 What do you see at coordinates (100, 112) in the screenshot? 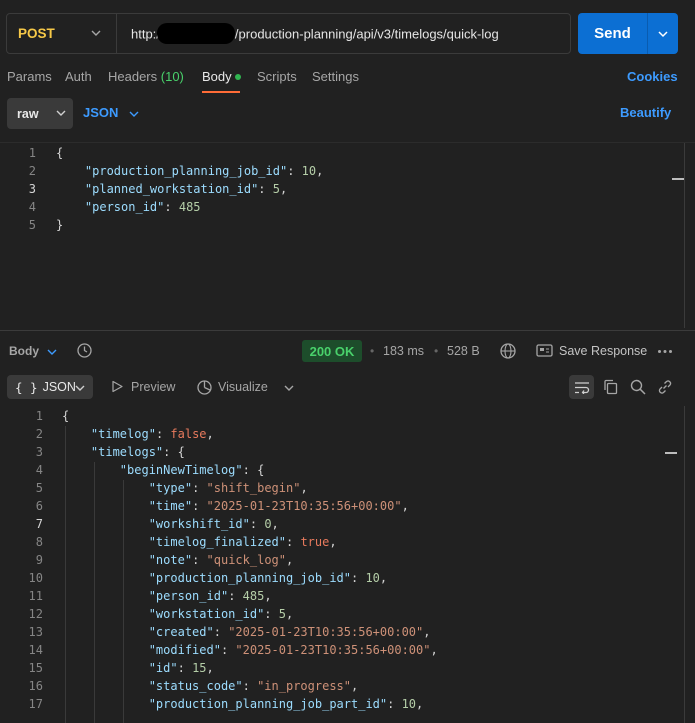
I see `body-language-select: JSON` at bounding box center [100, 112].